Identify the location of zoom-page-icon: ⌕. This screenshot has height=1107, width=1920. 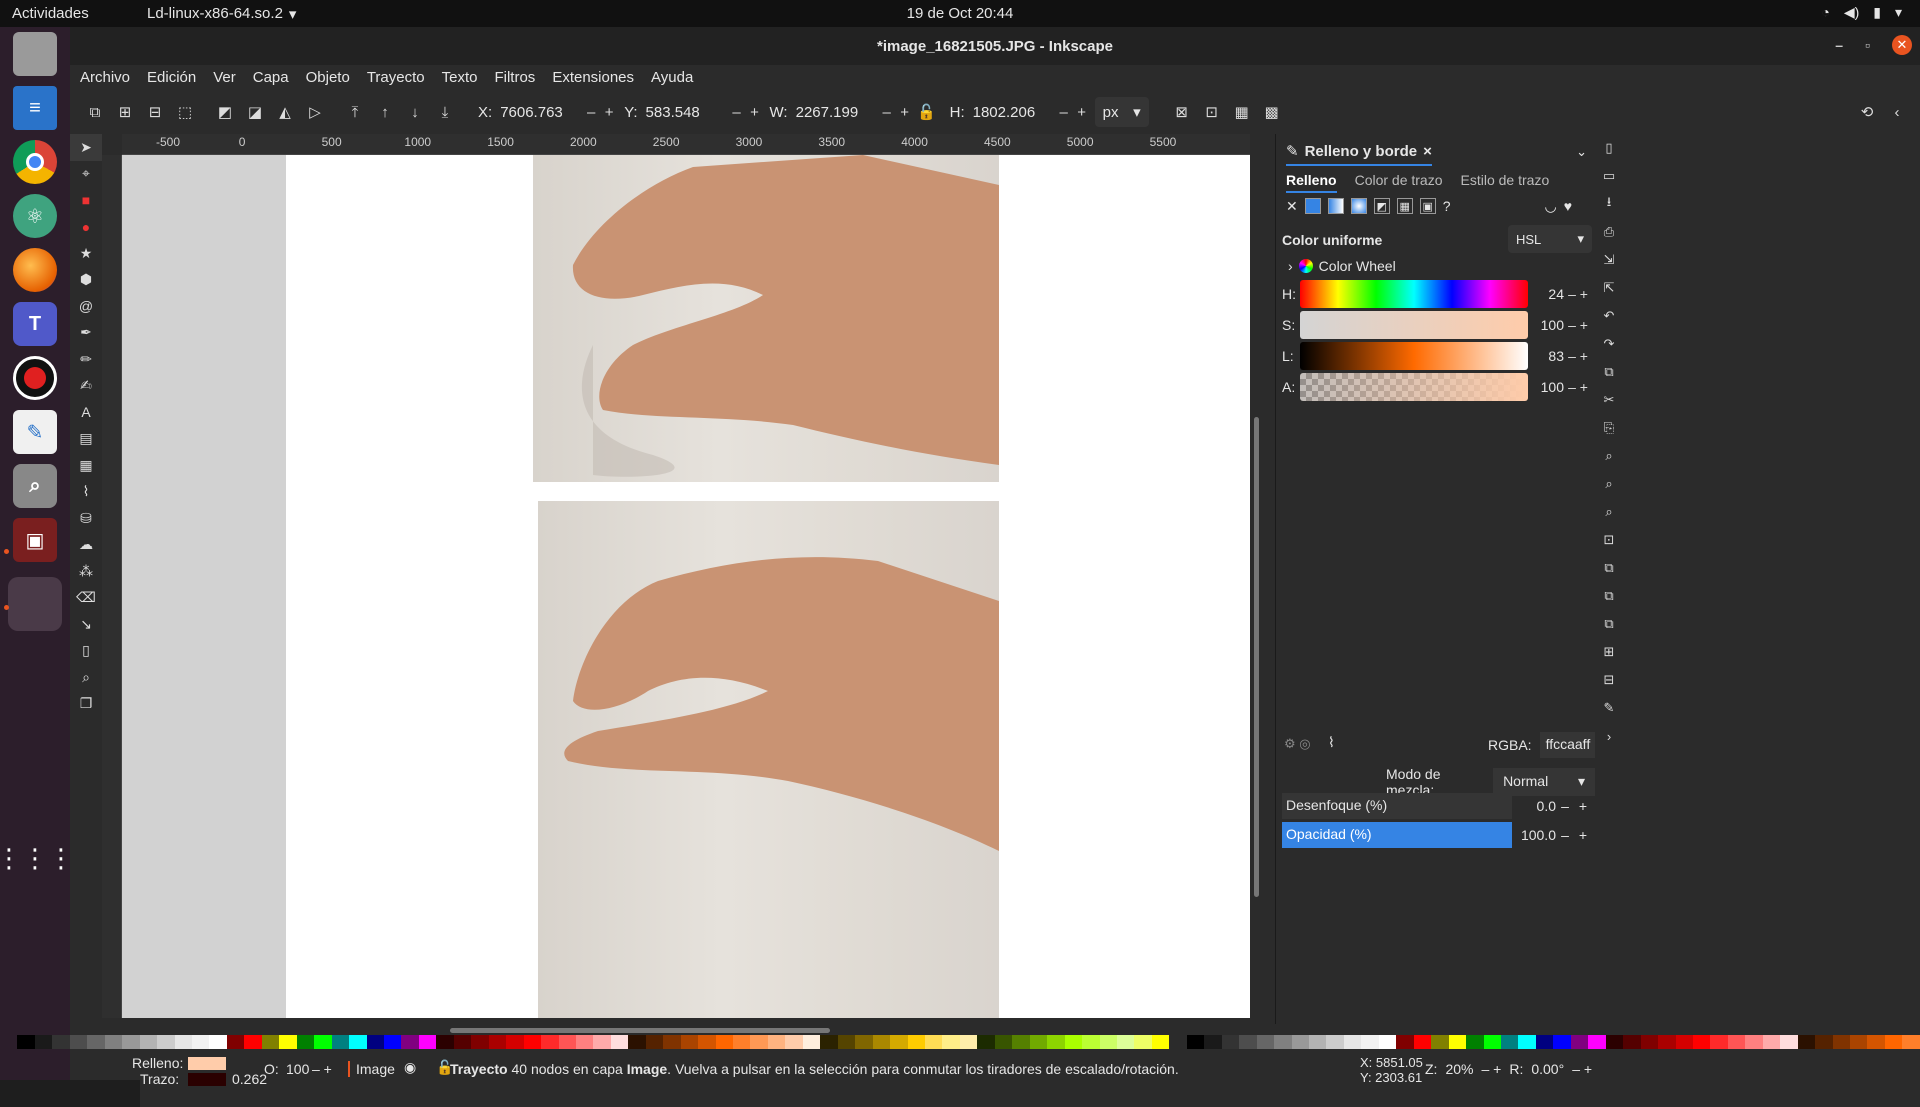
(1609, 512).